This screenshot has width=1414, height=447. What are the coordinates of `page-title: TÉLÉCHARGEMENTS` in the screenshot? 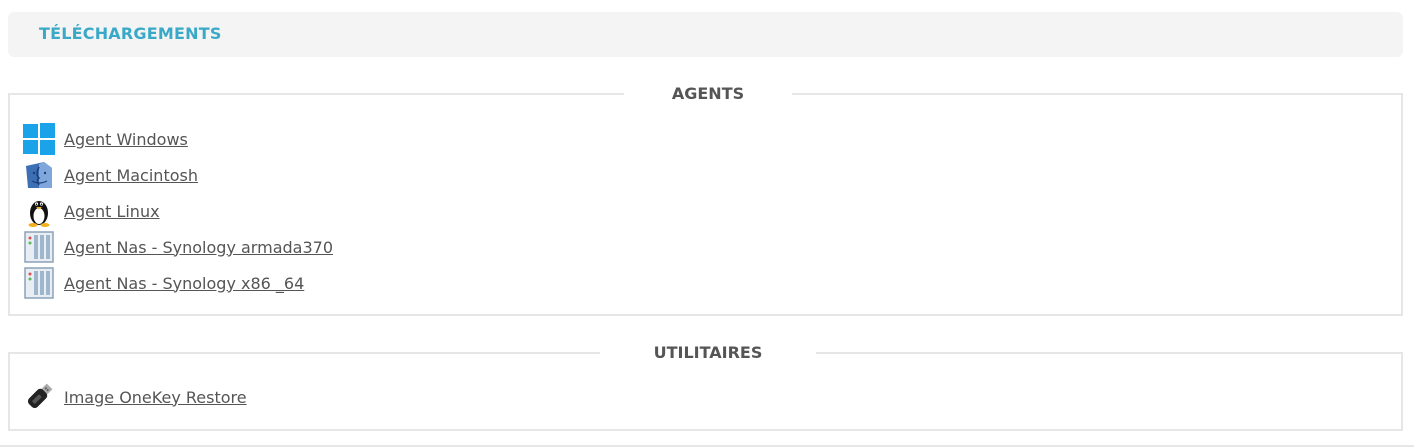 It's located at (130, 33).